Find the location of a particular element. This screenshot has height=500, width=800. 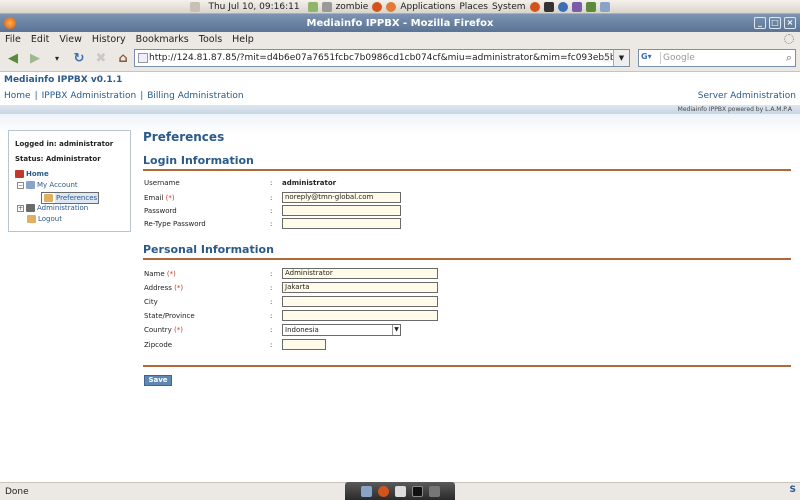

nav-server-admin-link: Server Administration is located at coordinates (747, 96).